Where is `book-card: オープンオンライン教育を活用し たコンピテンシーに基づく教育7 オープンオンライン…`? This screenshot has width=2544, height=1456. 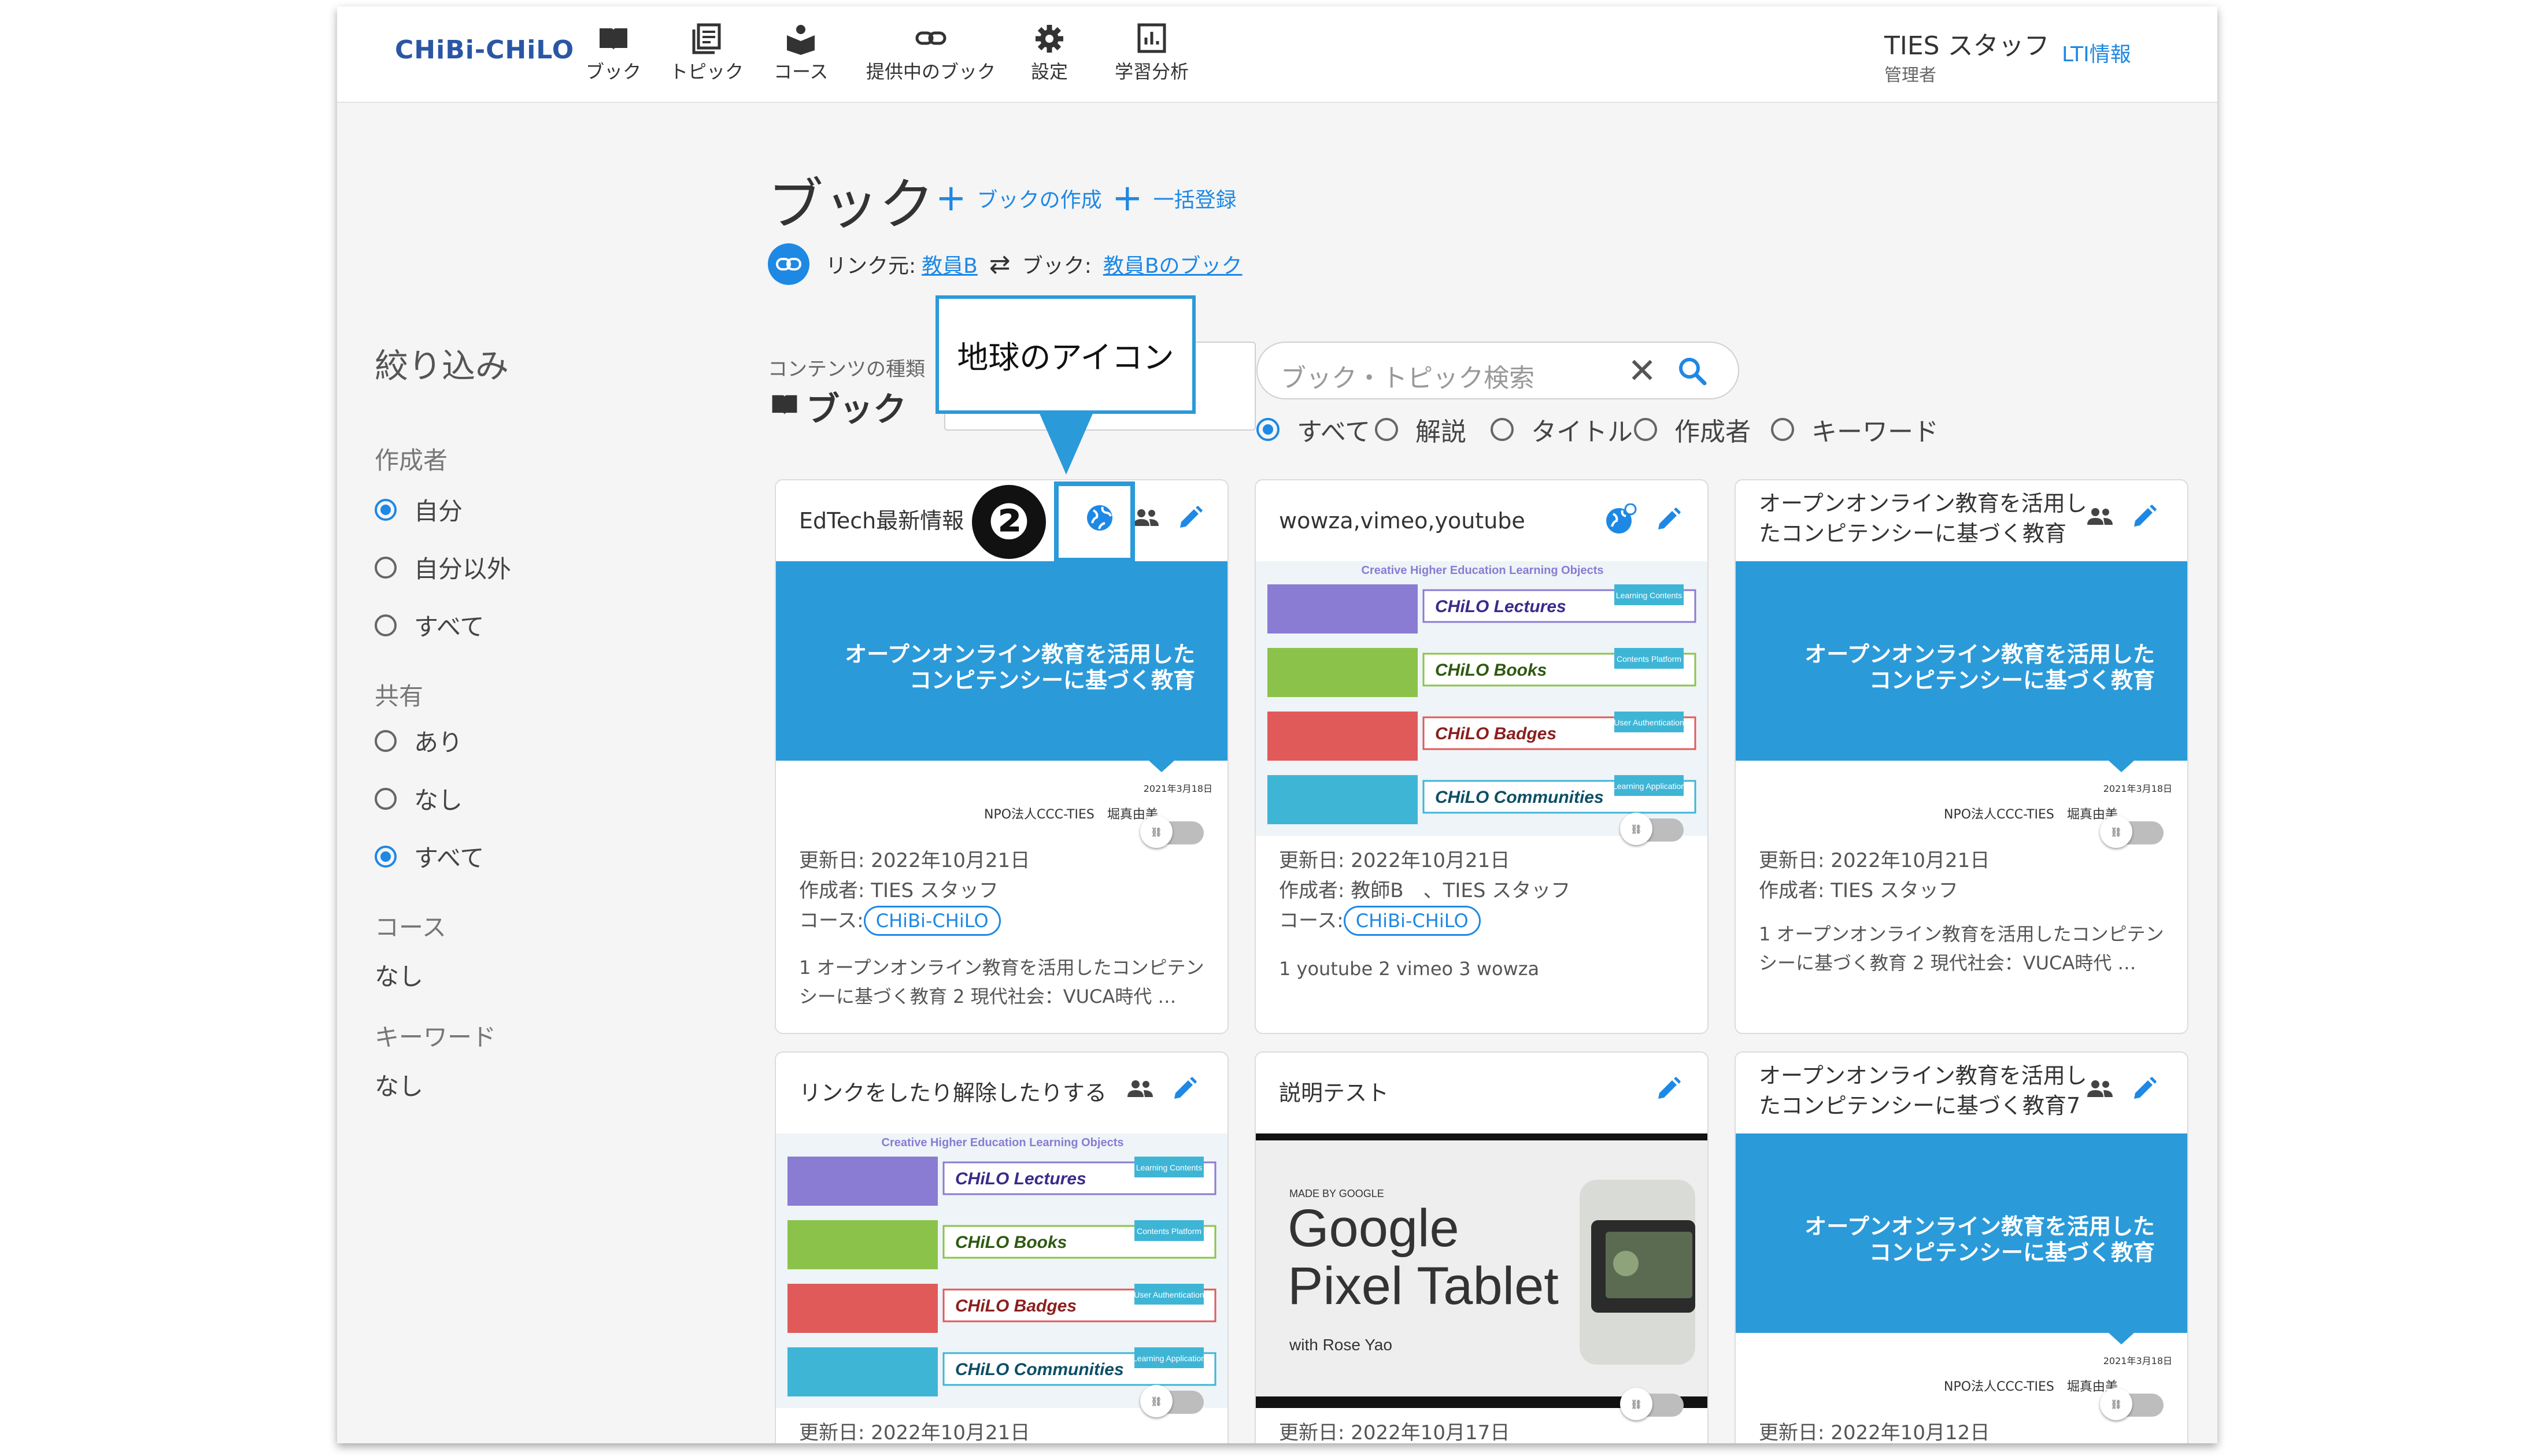 book-card: オープンオンライン教育を活用し たコンピテンシーに基づく教育7 オープンオンライン… is located at coordinates (1961, 1247).